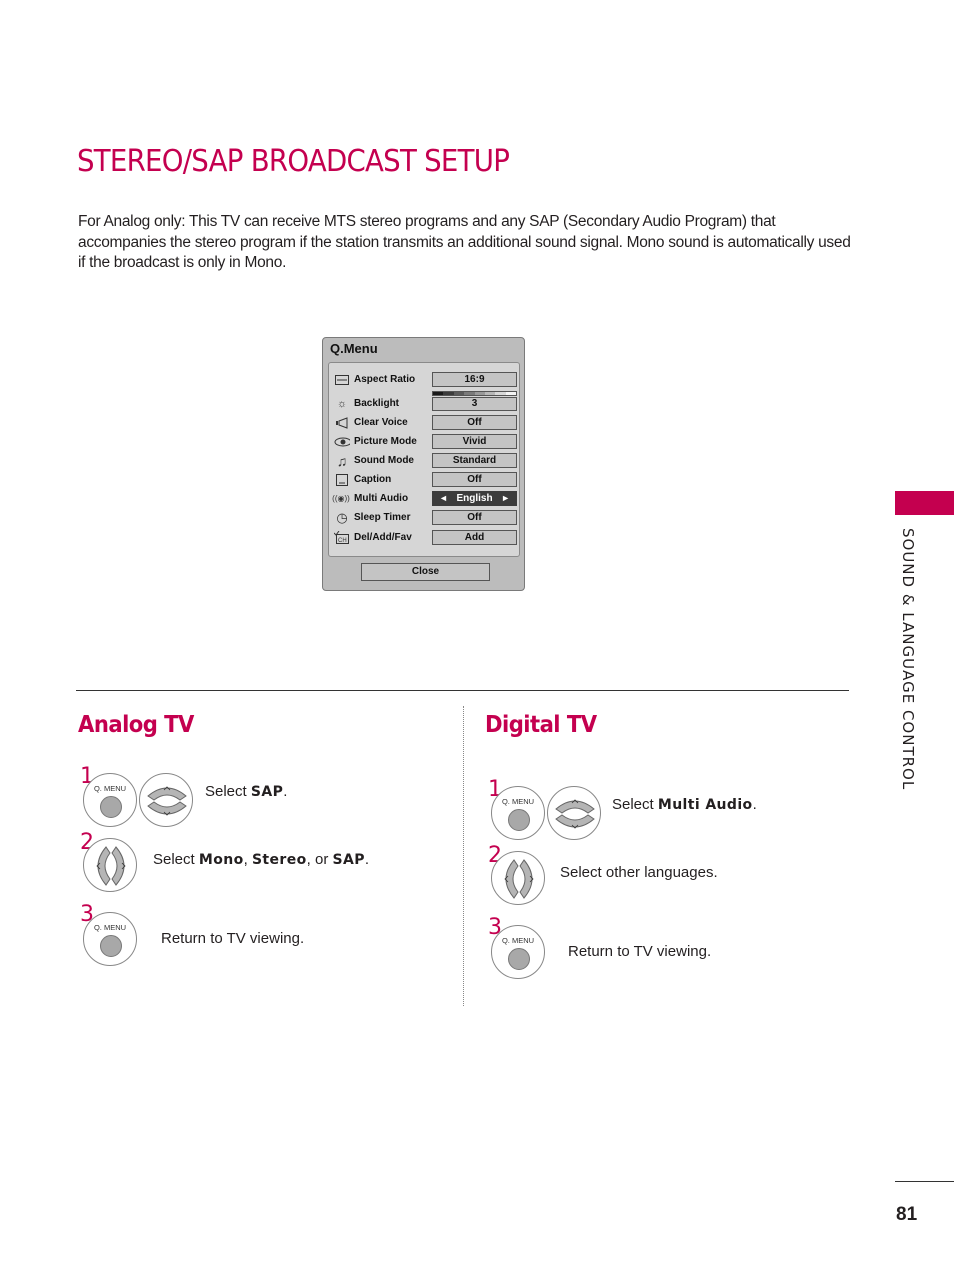  I want to click on qmenu-label: Aspect Ratio, so click(385, 379).